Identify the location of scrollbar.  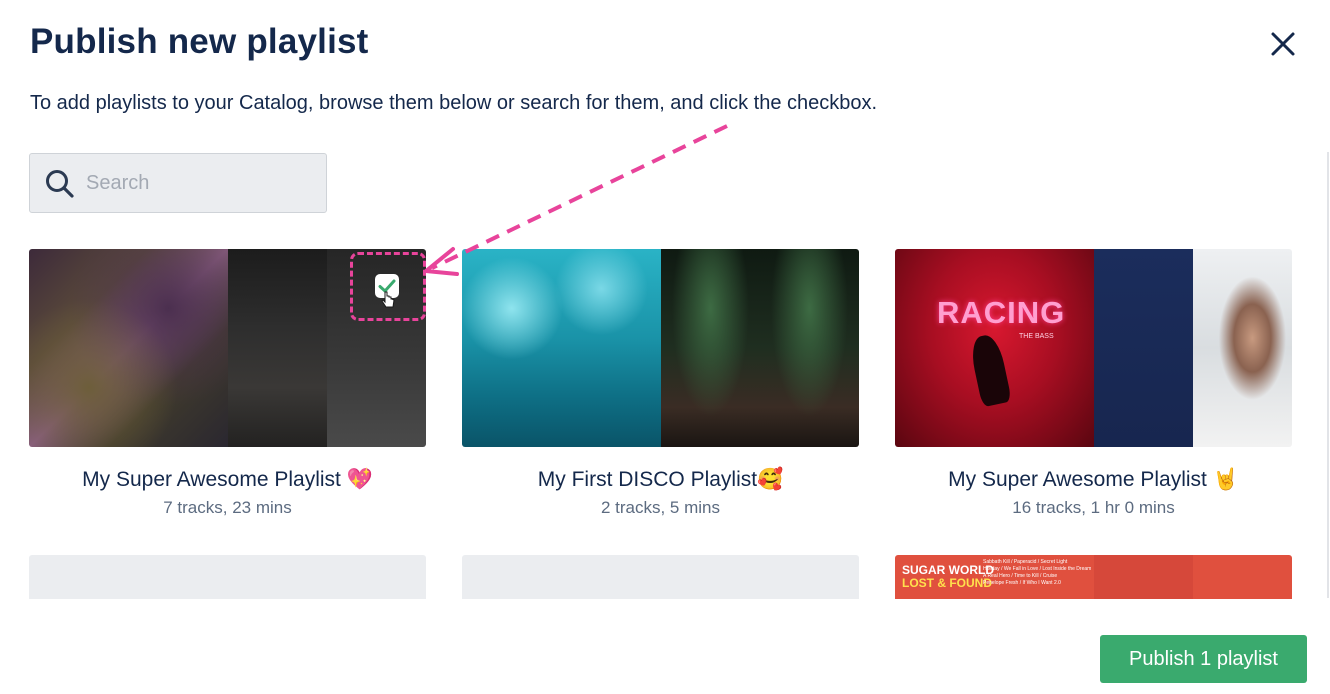
(1328, 375).